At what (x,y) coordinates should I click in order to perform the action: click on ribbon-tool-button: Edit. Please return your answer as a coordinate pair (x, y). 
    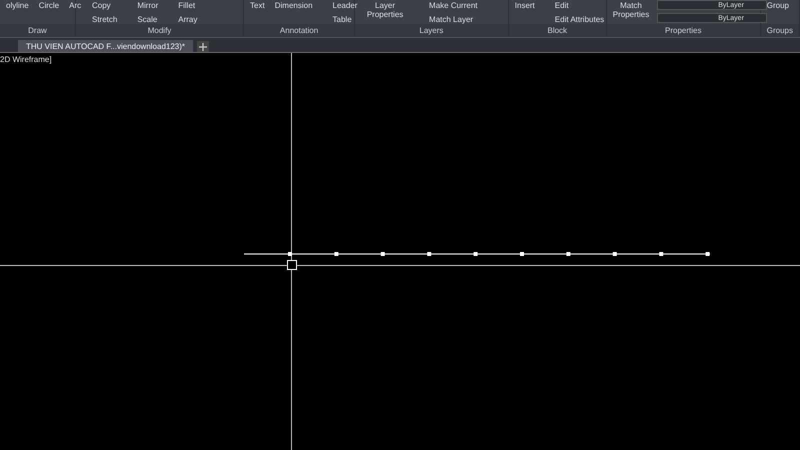
    Looking at the image, I should click on (574, 5).